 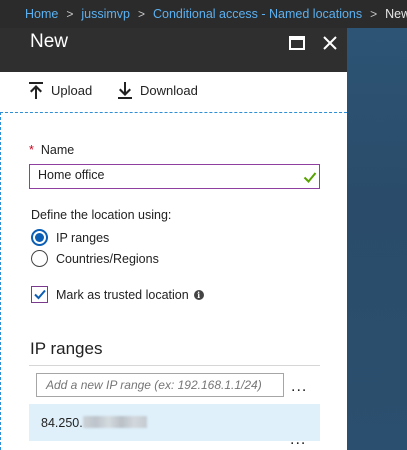 I want to click on radio-countries-regions: Countries/Regions, so click(x=95, y=258).